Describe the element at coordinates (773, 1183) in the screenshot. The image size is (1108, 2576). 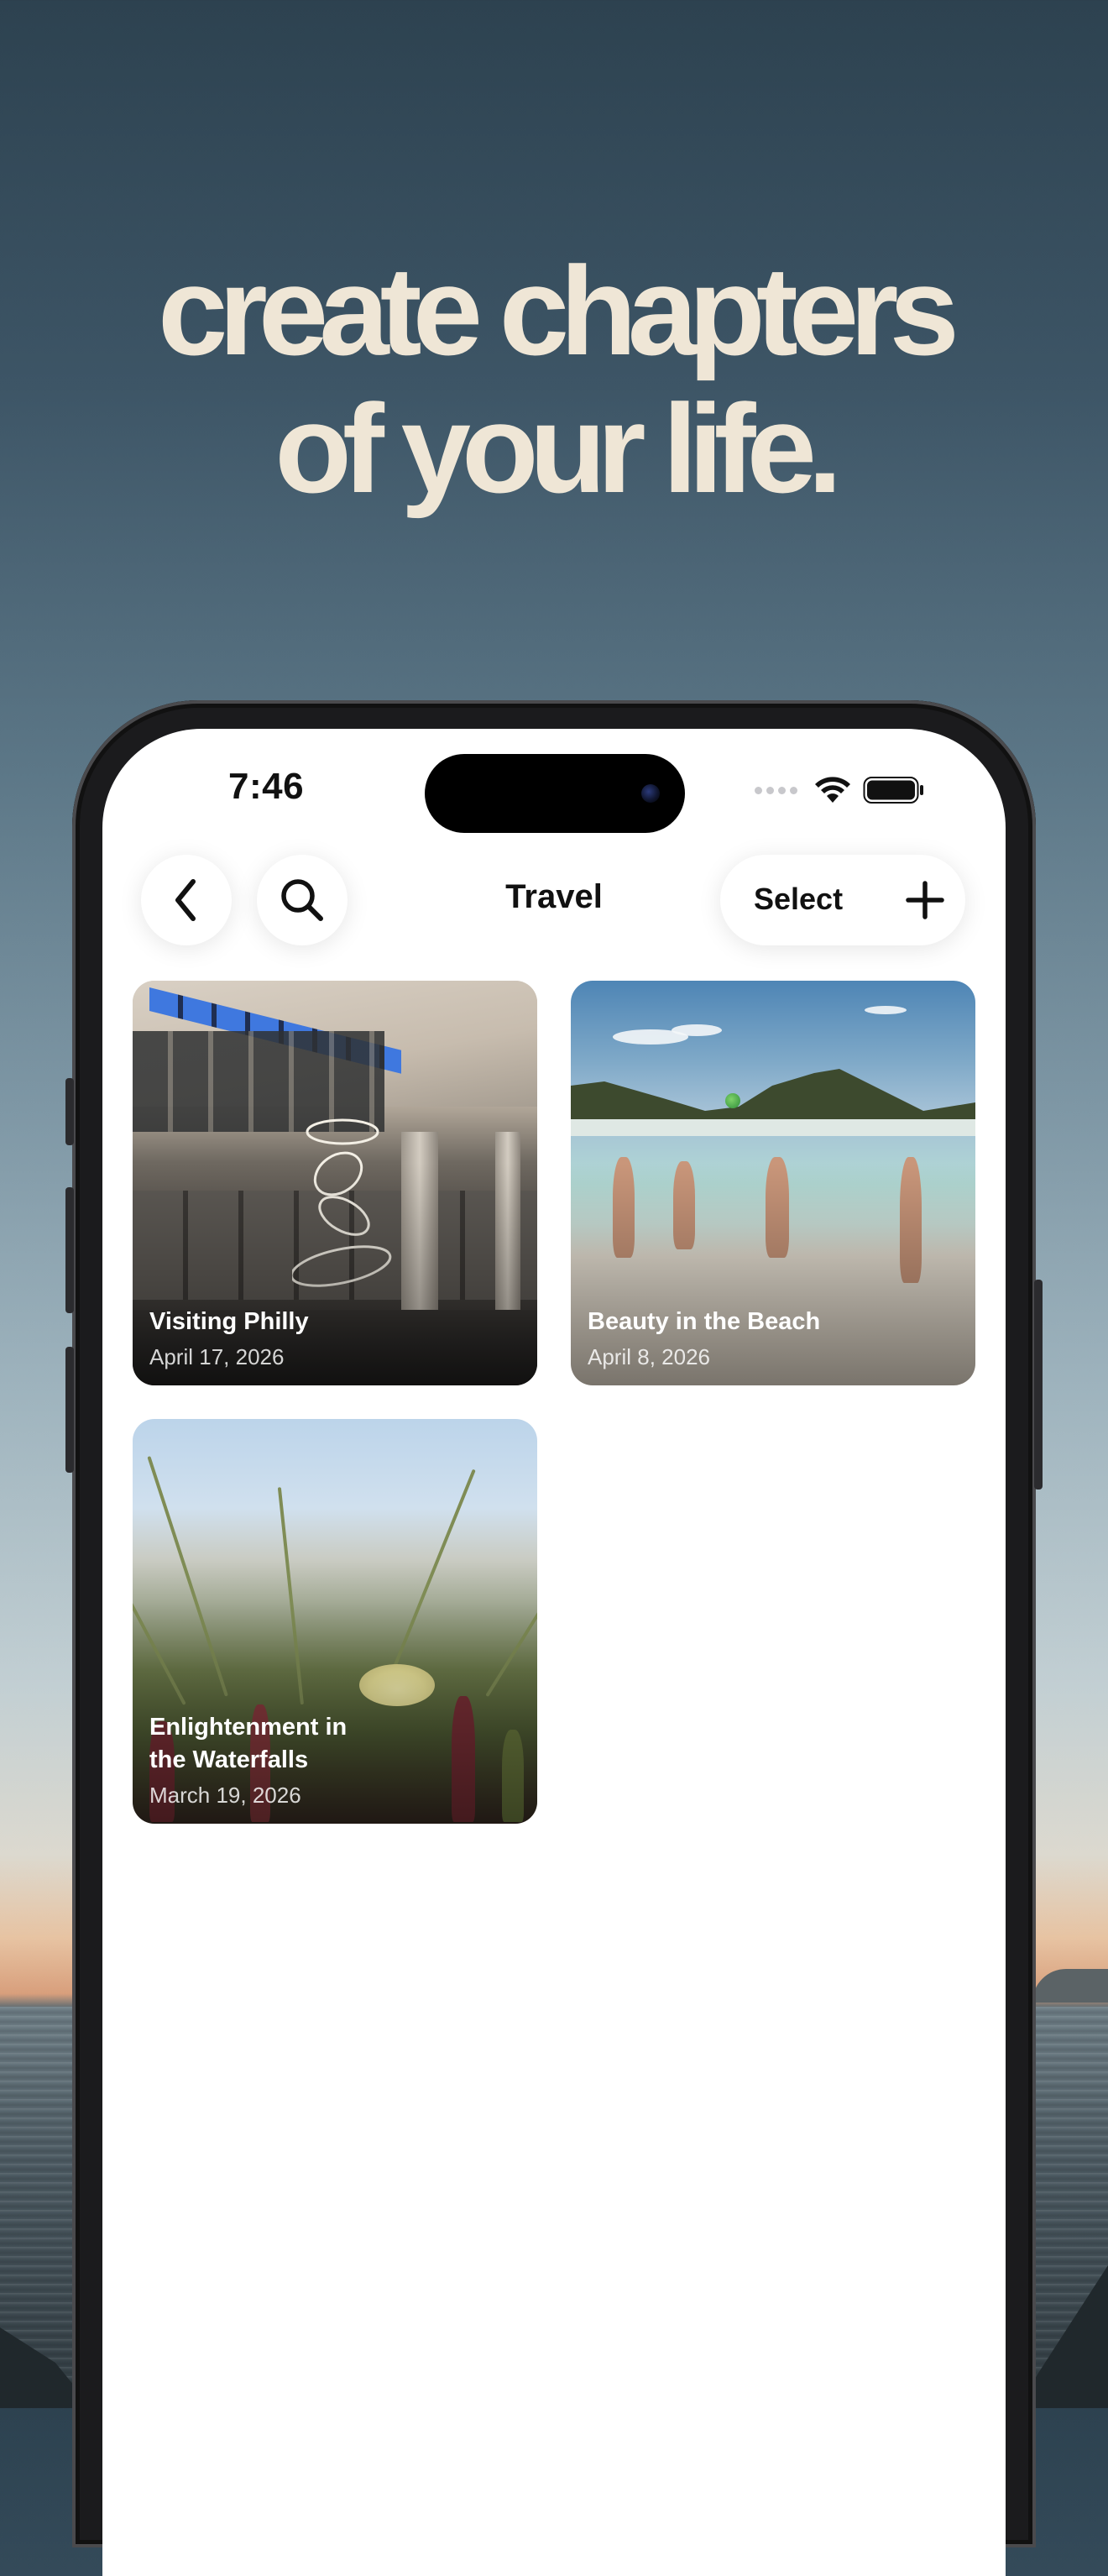
I see `chapter-card-beauty-in-the-beach: Beauty in the Beach April 8, 2026` at that location.